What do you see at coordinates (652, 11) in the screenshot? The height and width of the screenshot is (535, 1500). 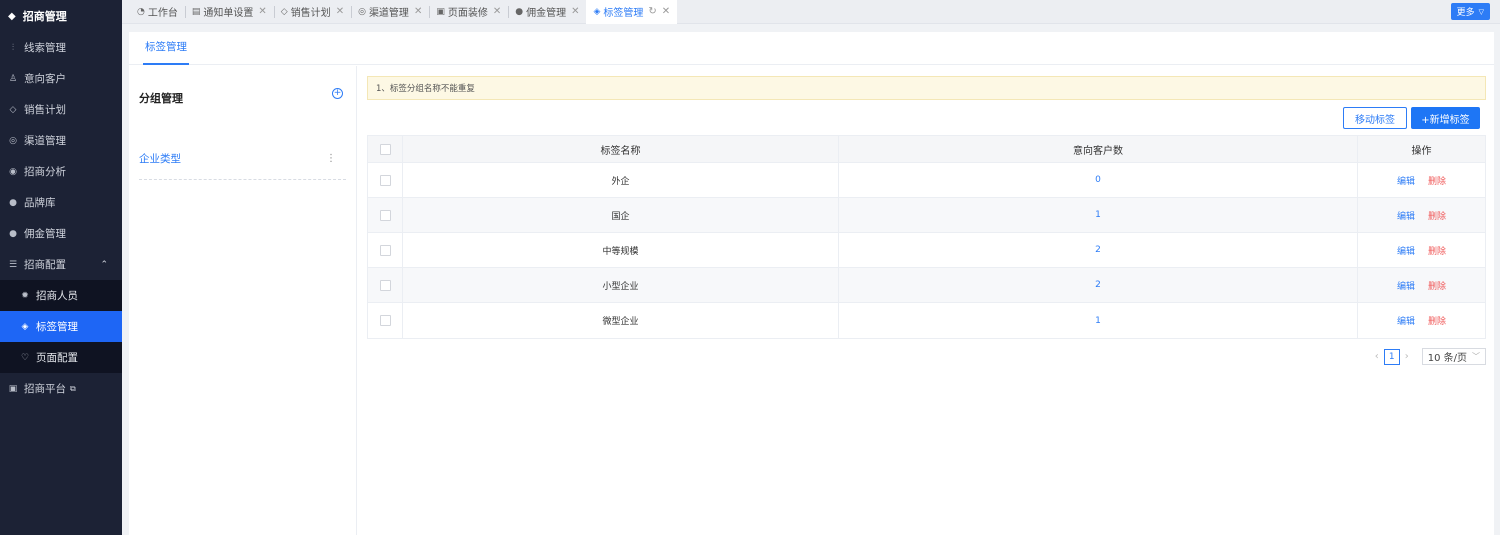 I see `refresh-icon: ↻` at bounding box center [652, 11].